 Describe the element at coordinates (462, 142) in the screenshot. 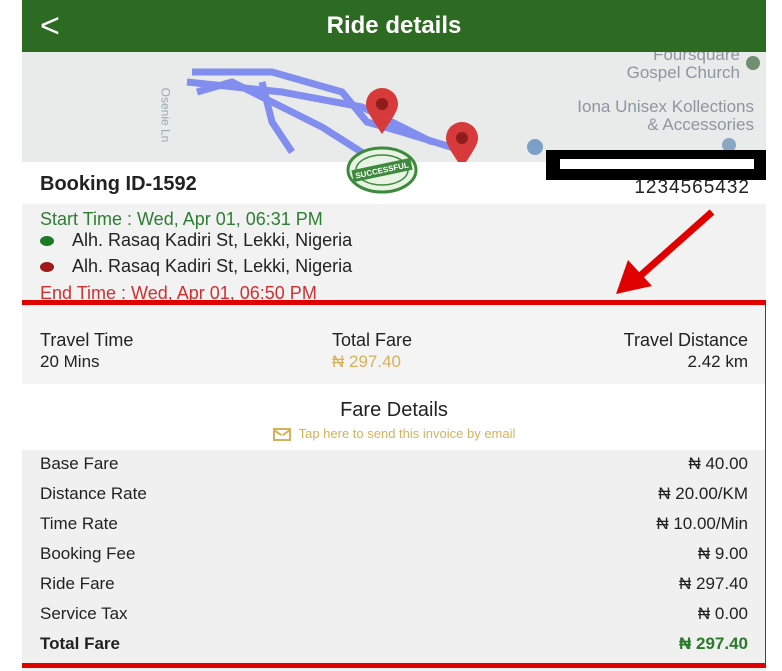

I see `dropoff-pin-icon` at that location.